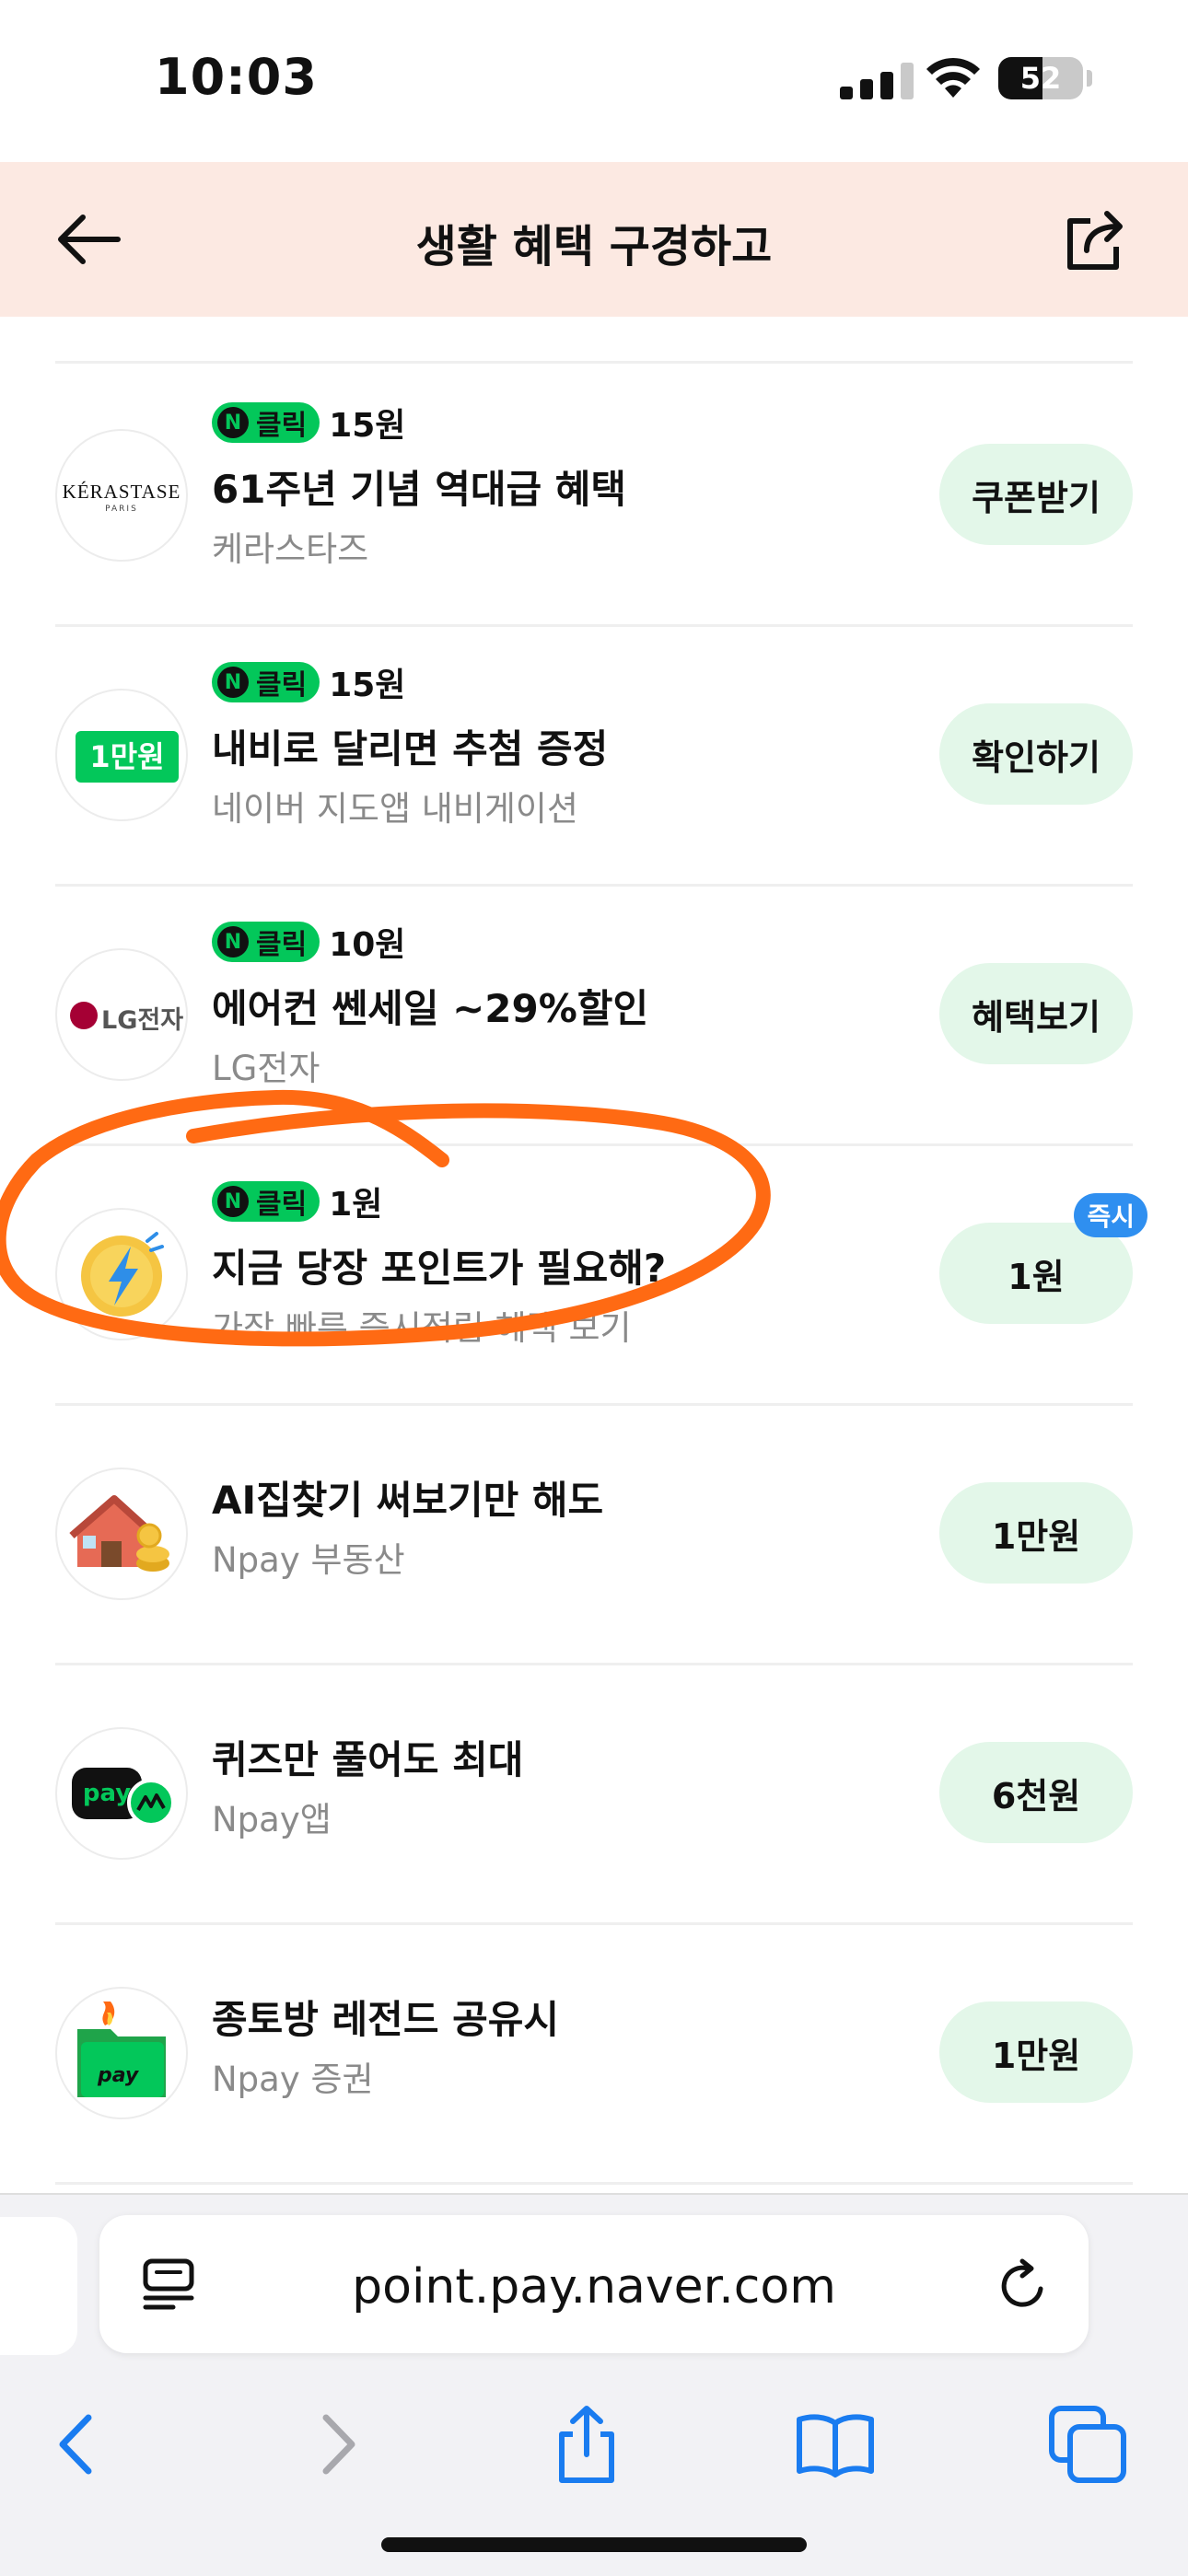 Image resolution: width=1188 pixels, height=2576 pixels. Describe the element at coordinates (78, 2444) in the screenshot. I see `back-icon` at that location.